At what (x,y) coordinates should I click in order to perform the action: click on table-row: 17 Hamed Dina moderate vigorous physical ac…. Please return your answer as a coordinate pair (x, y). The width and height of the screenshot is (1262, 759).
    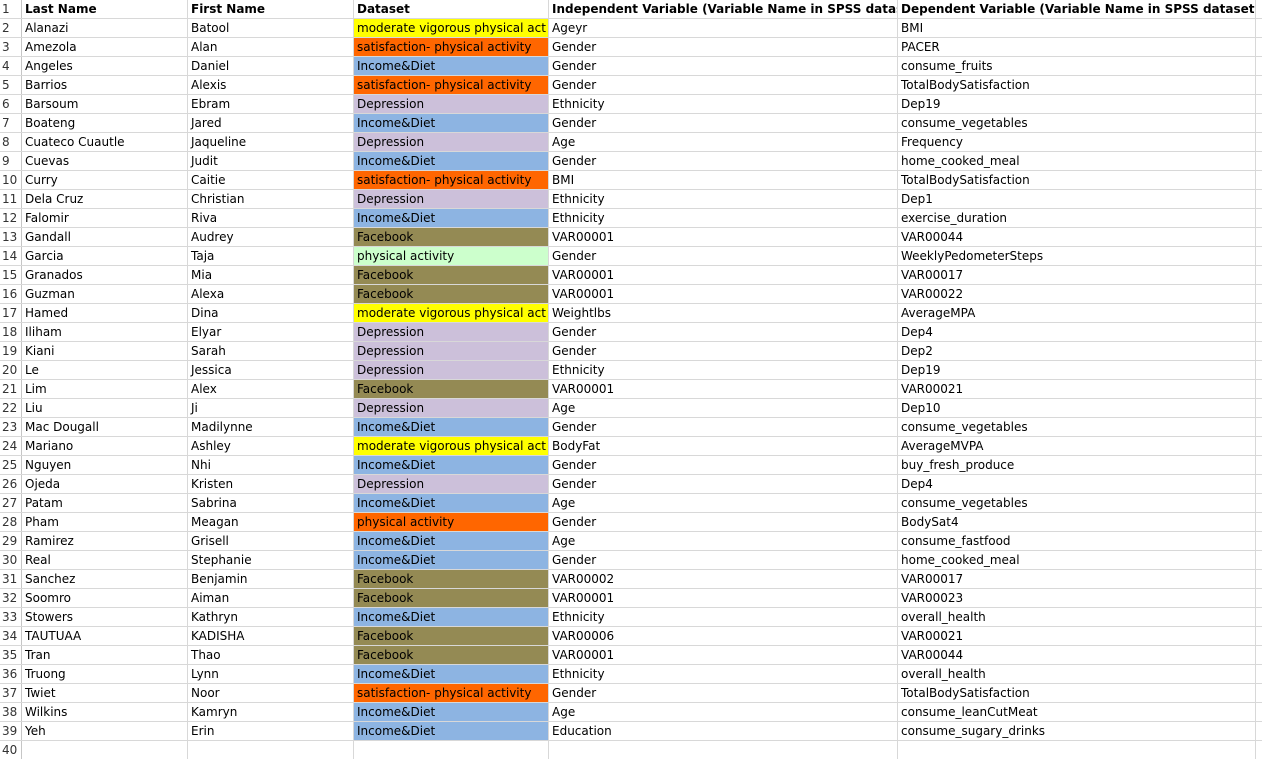
    Looking at the image, I should click on (631, 313).